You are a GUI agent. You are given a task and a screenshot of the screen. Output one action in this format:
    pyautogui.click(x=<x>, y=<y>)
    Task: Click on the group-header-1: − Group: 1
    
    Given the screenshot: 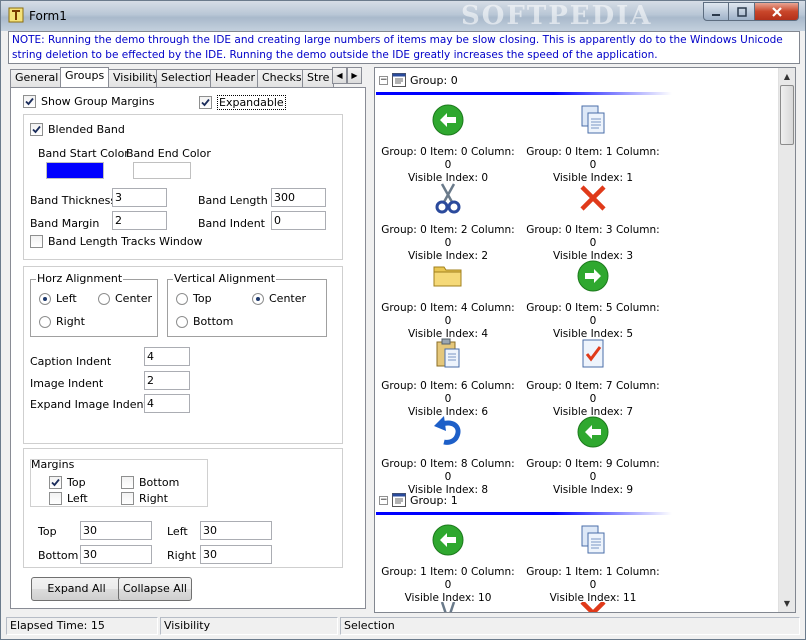 What is the action you would take?
    pyautogui.click(x=418, y=500)
    